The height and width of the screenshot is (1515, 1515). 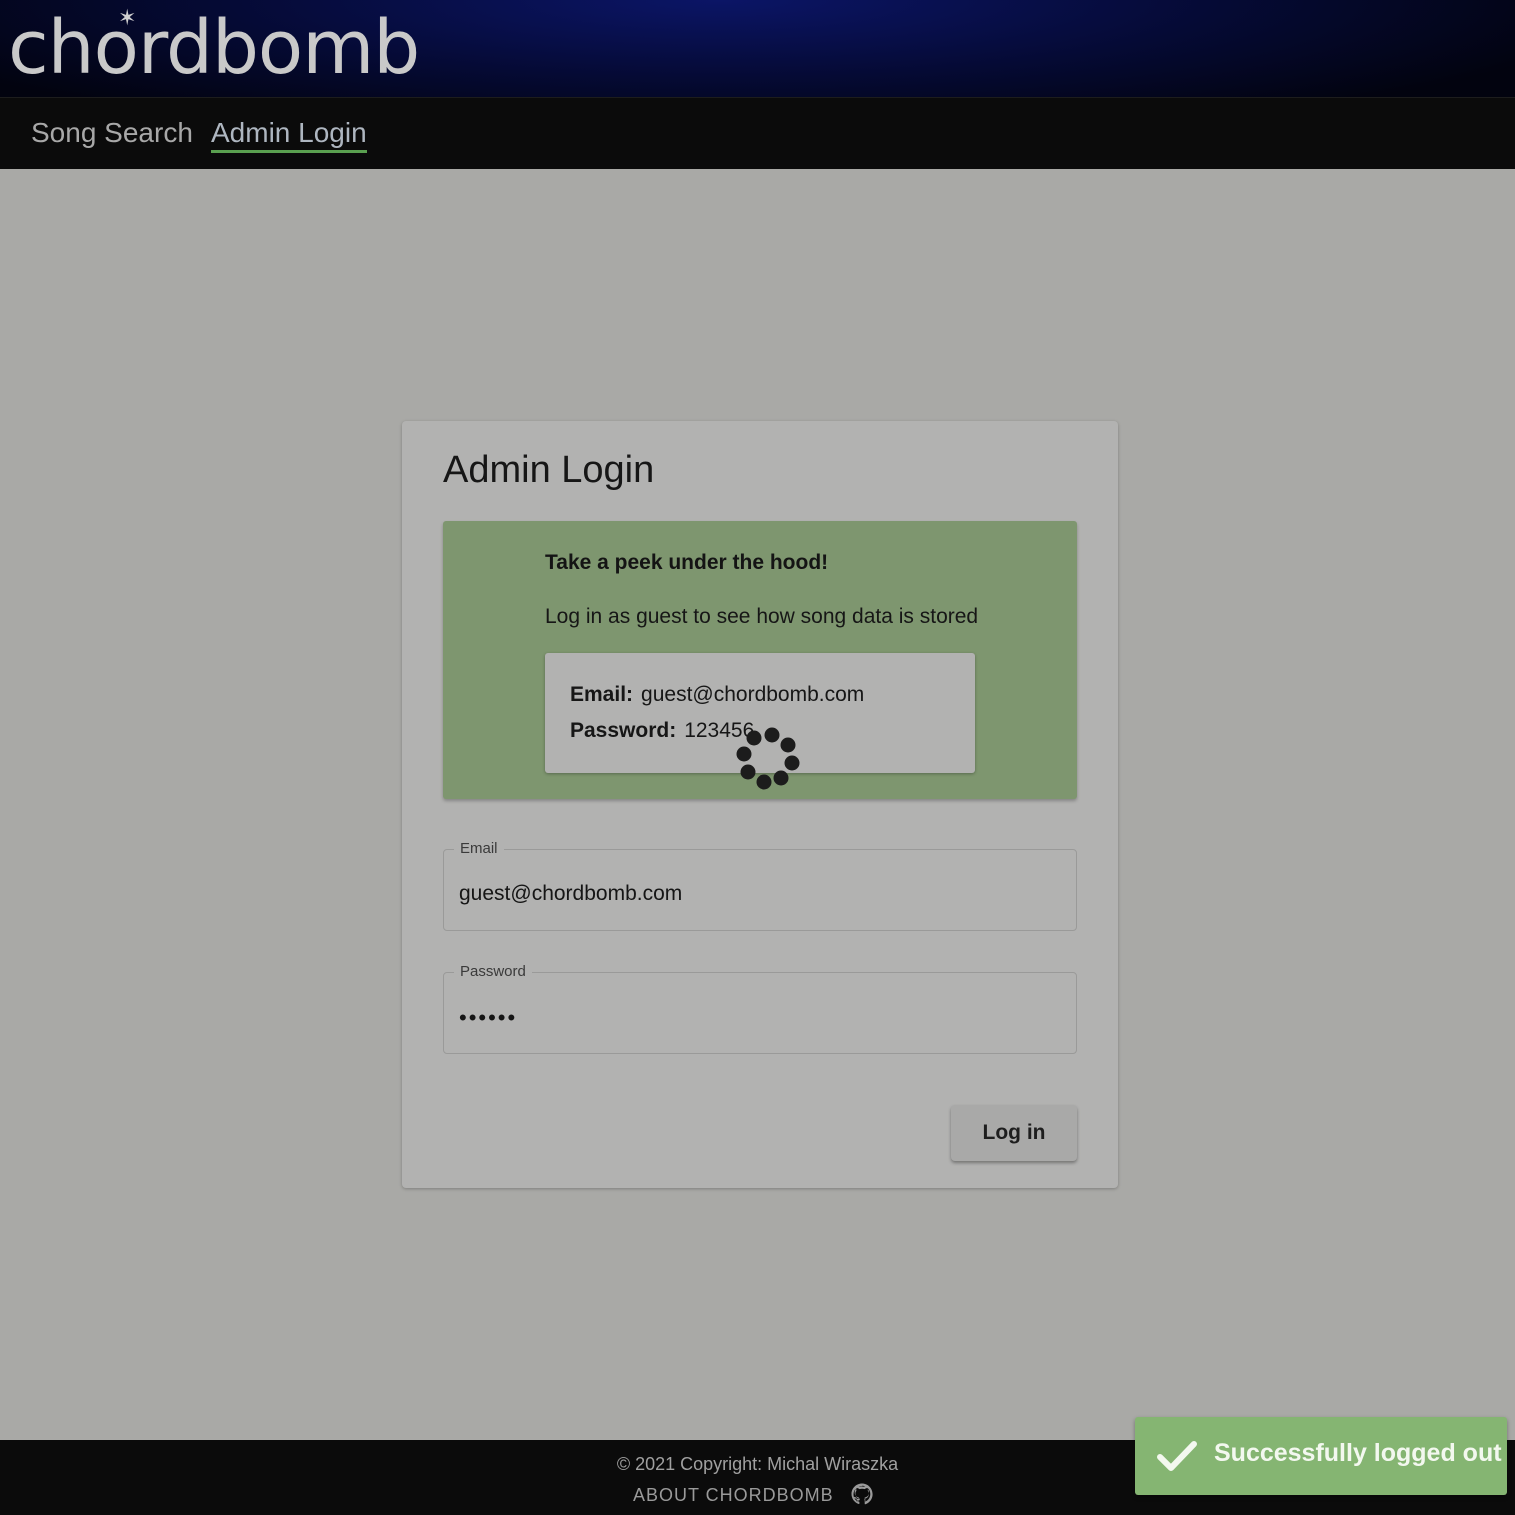 What do you see at coordinates (733, 1495) in the screenshot?
I see `about-label: ABOUT CHORDBOMB` at bounding box center [733, 1495].